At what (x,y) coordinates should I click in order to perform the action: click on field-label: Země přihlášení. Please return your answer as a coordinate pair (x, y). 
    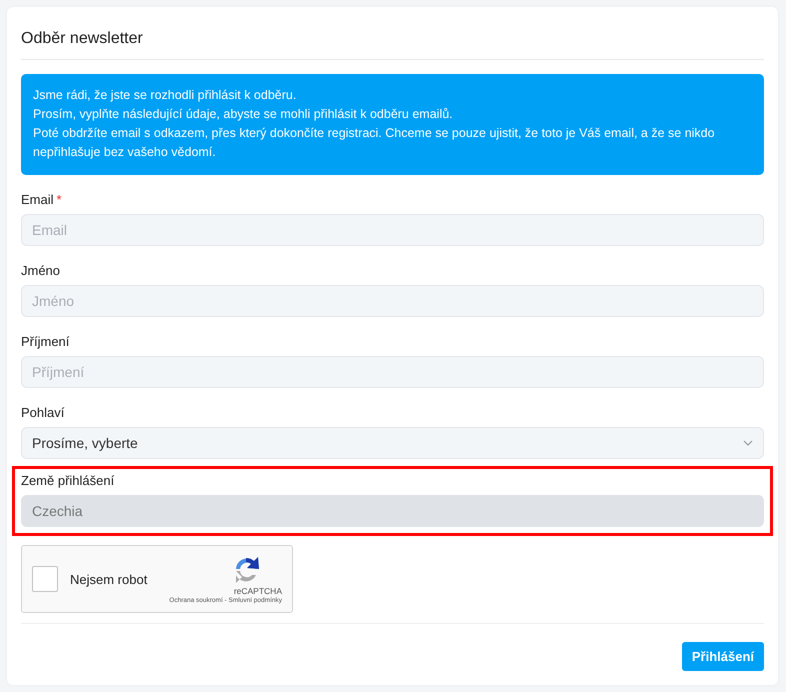
    Looking at the image, I should click on (67, 480).